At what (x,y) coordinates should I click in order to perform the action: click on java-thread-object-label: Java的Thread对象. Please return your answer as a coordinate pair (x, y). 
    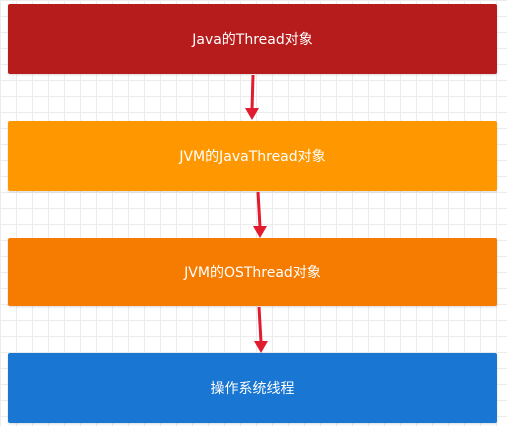
    Looking at the image, I should click on (252, 40).